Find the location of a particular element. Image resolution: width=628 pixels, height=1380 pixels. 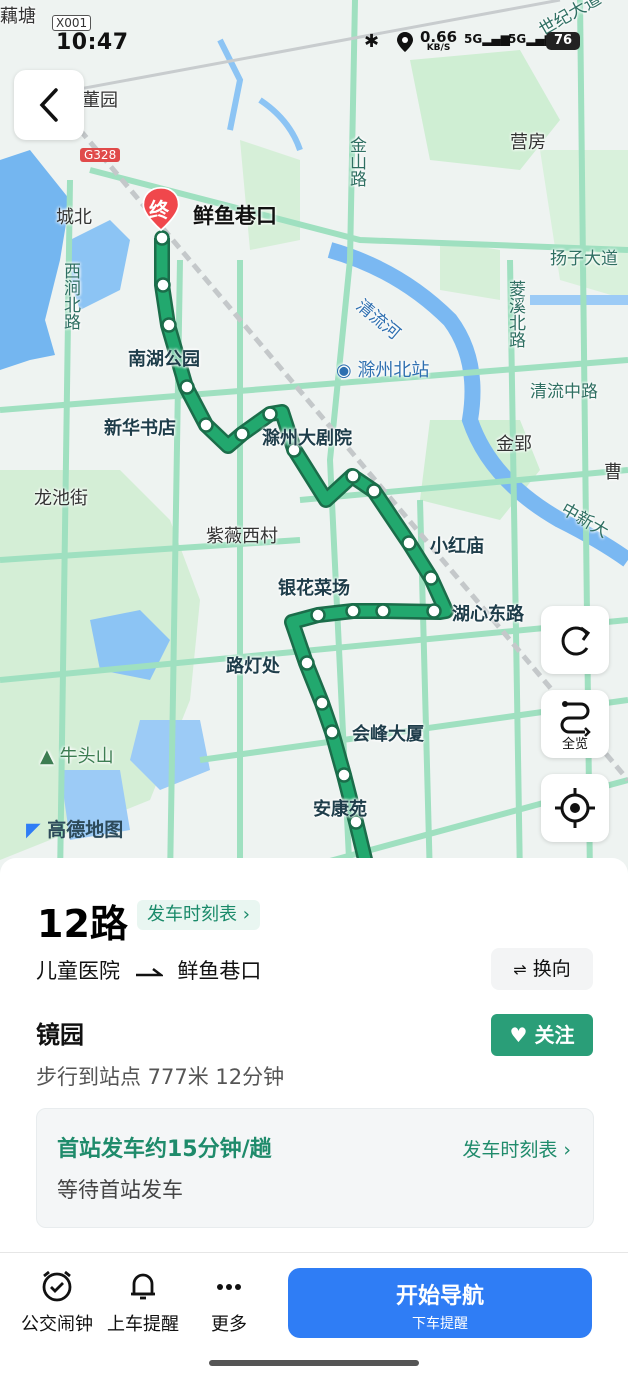

more-button: 更多 is located at coordinates (229, 1302).